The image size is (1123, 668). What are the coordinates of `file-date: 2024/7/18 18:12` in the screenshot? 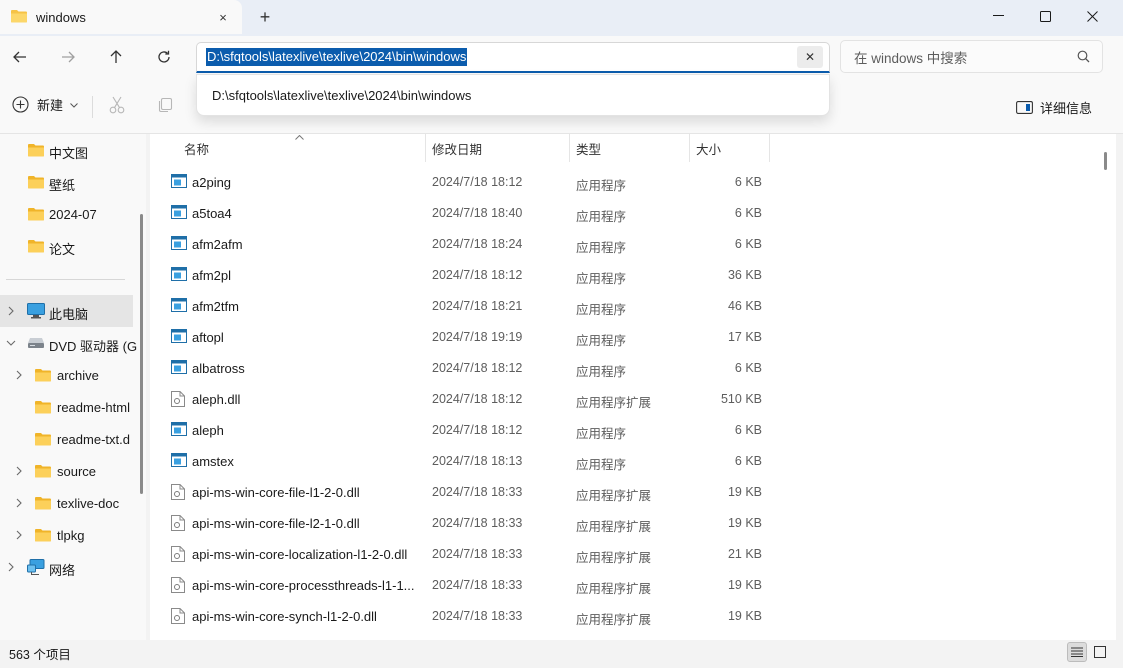 It's located at (477, 275).